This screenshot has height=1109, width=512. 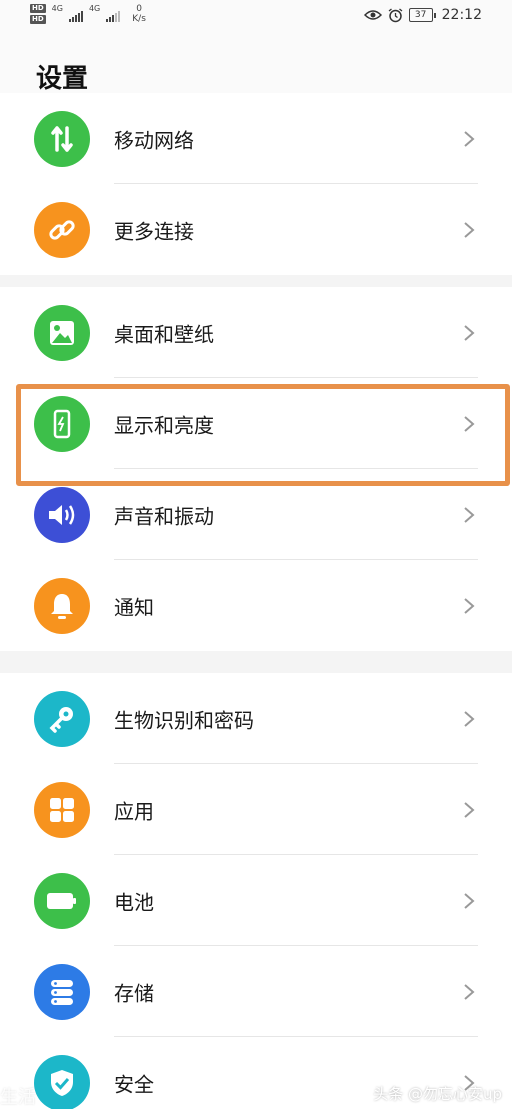 What do you see at coordinates (134, 811) in the screenshot?
I see `setting-label: 应用` at bounding box center [134, 811].